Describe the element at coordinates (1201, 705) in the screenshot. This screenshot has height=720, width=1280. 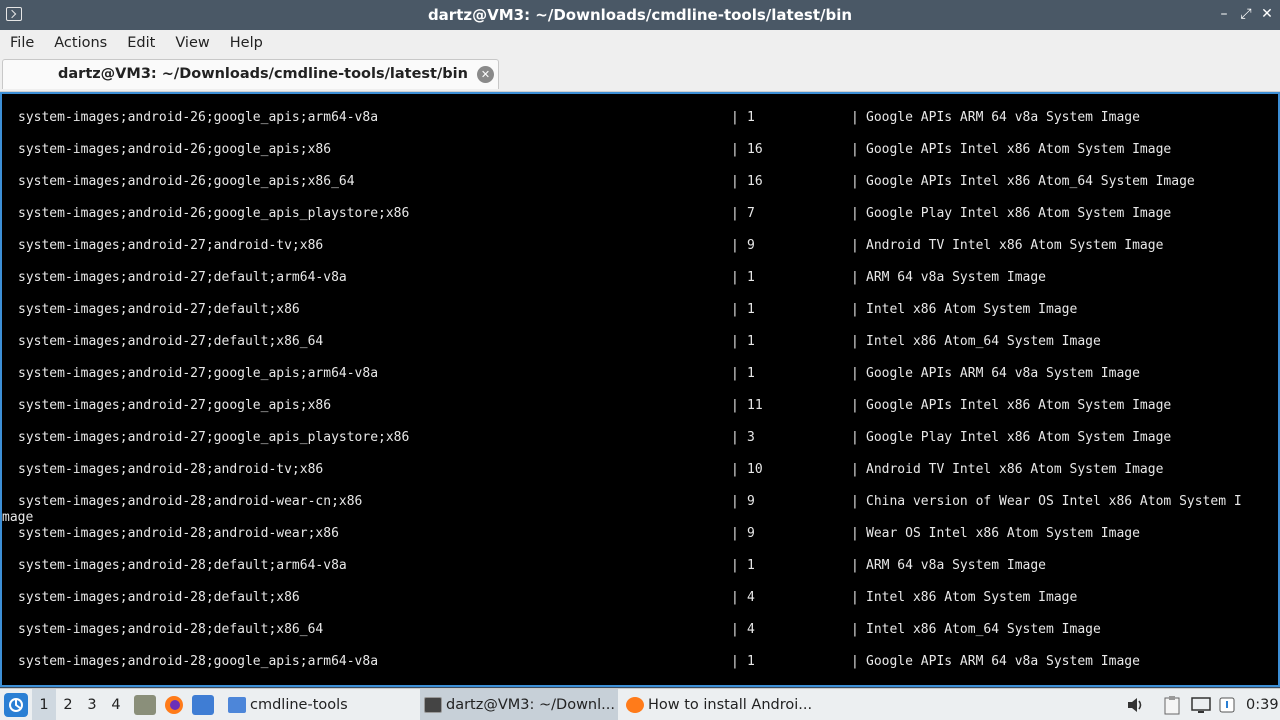
I see `screen-icon` at that location.